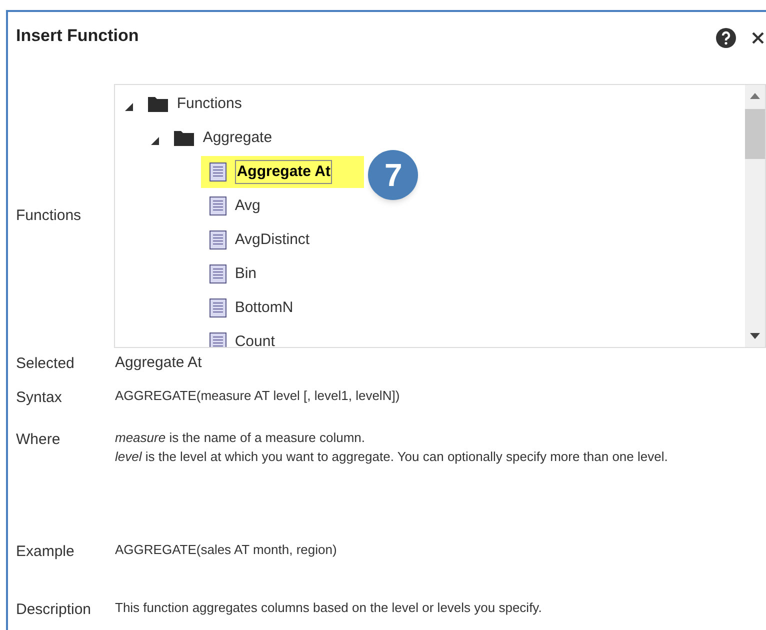  I want to click on help-icon, so click(726, 38).